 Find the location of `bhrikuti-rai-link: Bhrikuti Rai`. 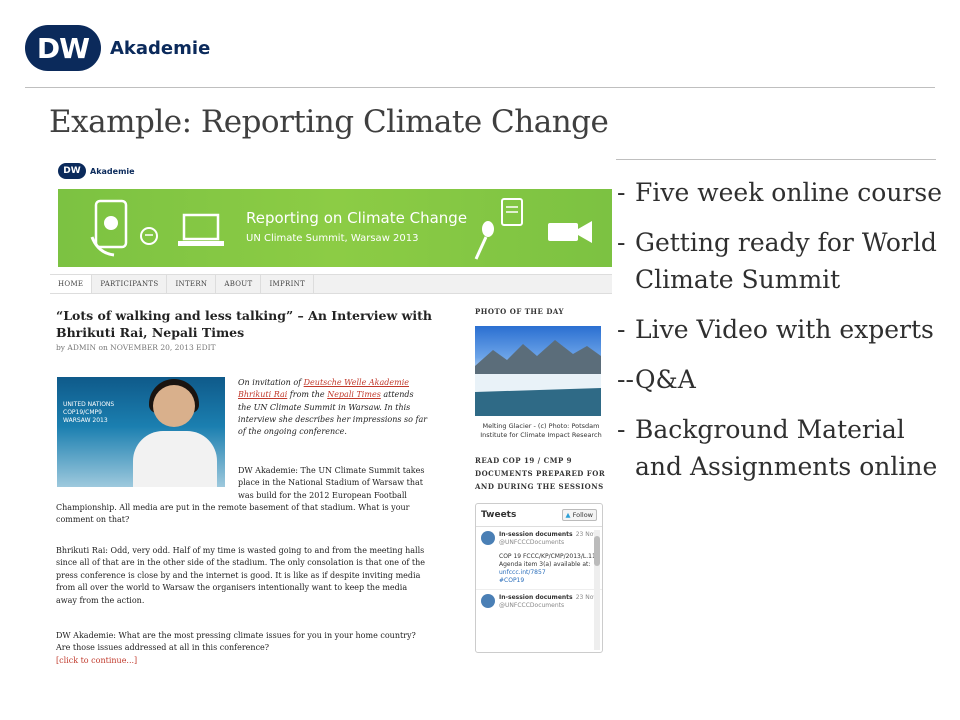

bhrikuti-rai-link: Bhrikuti Rai is located at coordinates (262, 394).